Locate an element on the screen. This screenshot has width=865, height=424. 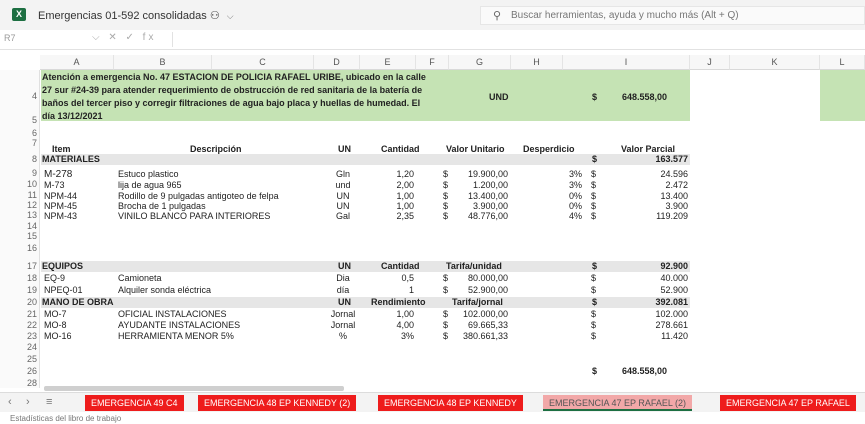
equipos-valor-unitario: 80.000,00 is located at coordinates (480, 278).